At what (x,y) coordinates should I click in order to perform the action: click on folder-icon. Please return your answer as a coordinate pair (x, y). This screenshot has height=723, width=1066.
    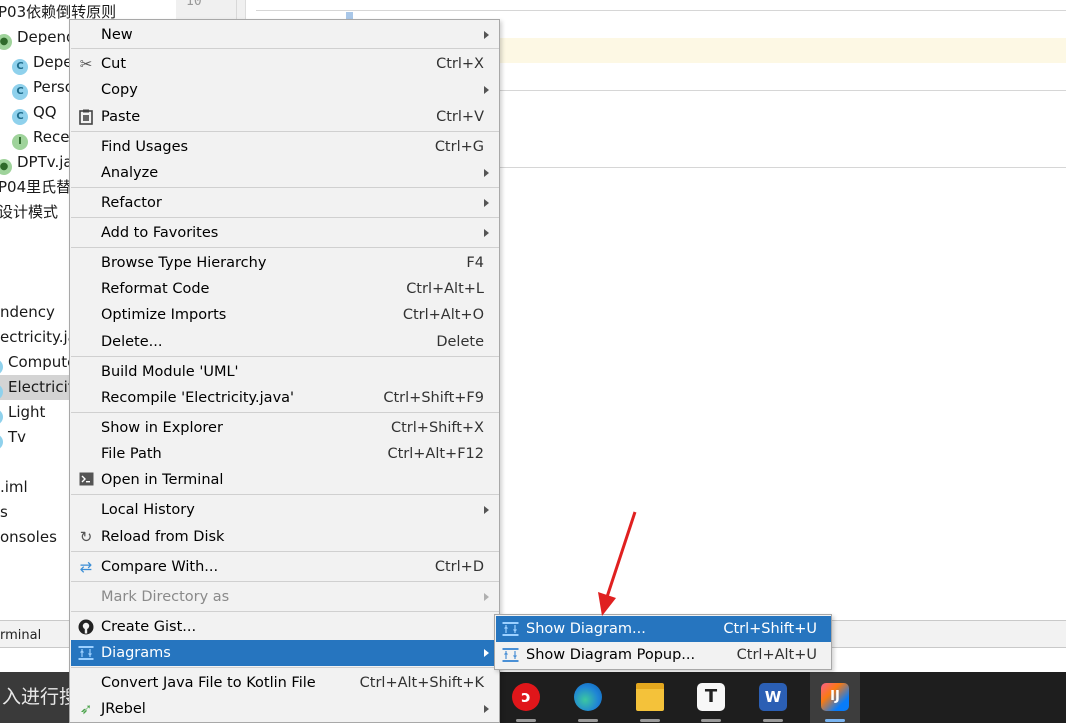
    Looking at the image, I should click on (650, 697).